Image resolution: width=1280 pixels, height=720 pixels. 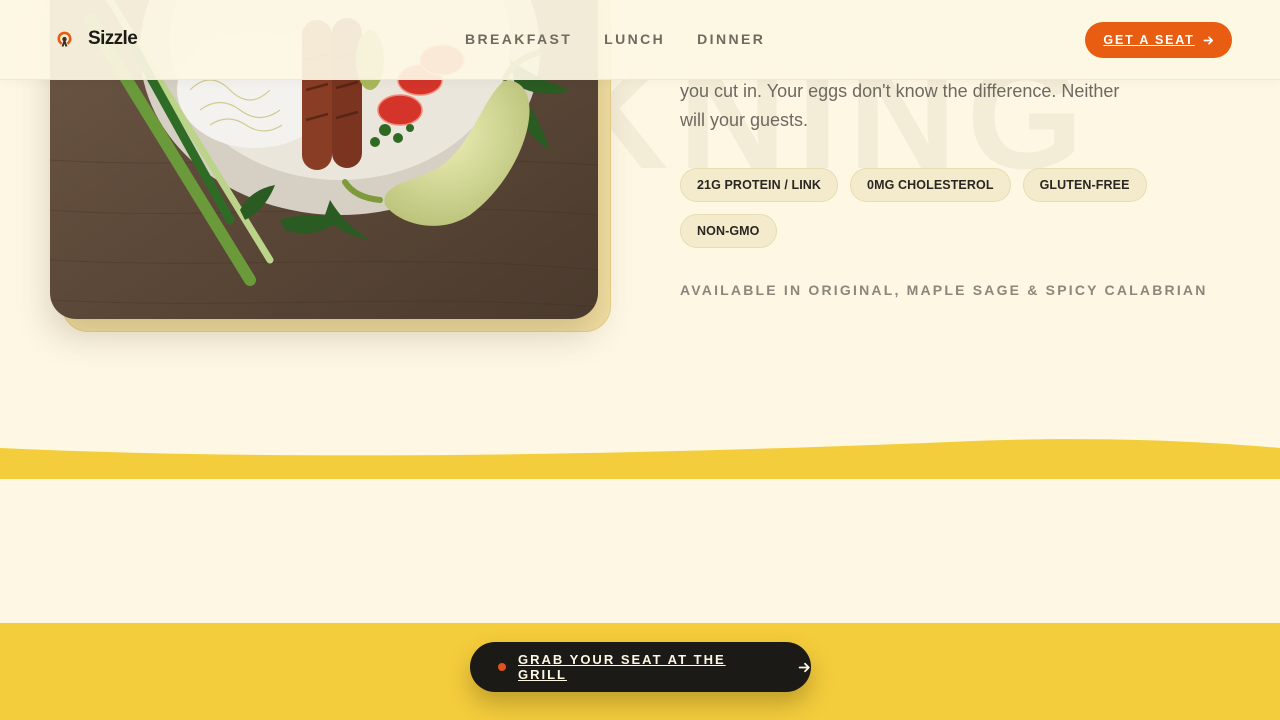 I want to click on nav-item-dinner: DINNER, so click(x=731, y=39).